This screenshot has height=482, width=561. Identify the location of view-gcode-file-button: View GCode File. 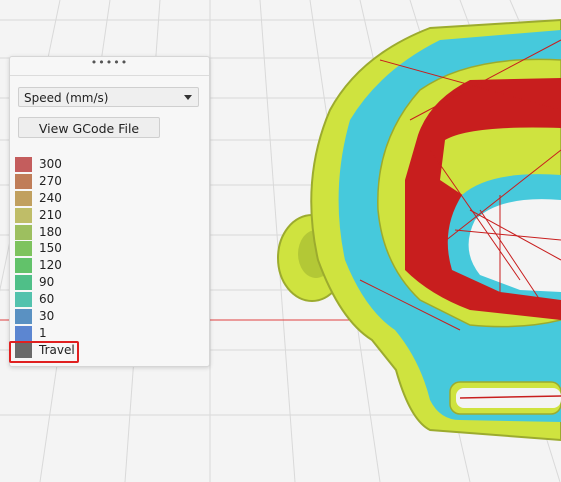
(89, 127).